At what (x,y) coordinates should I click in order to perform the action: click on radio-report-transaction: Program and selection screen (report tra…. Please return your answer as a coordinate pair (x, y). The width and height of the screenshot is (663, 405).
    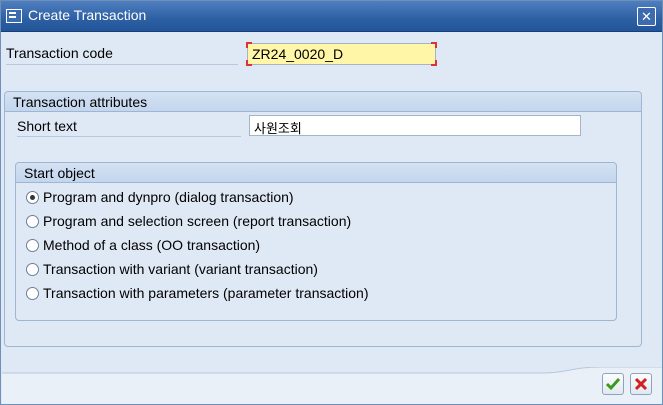
    Looking at the image, I should click on (188, 221).